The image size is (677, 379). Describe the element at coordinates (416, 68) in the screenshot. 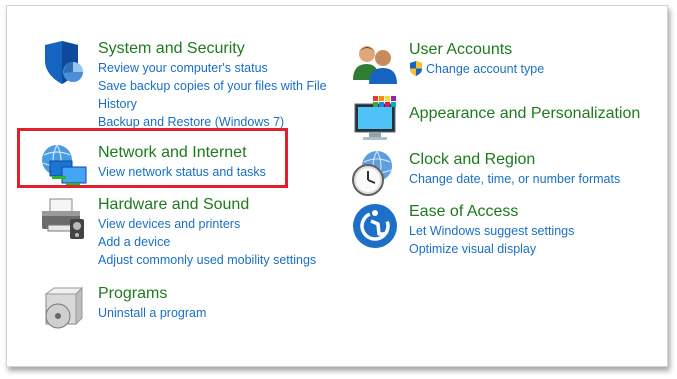

I see `uac-shield-icon` at that location.